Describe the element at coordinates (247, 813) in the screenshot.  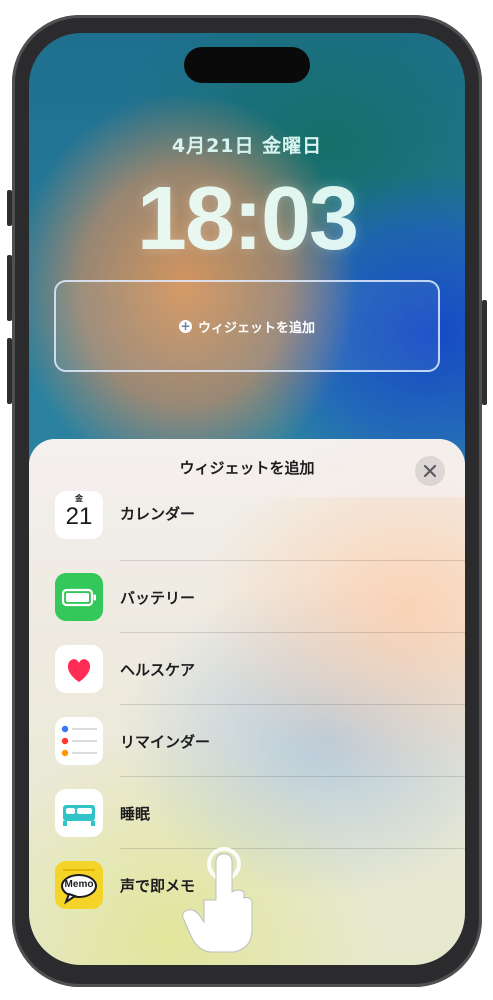
I see `widget-list-item-sleep: 睡眠` at that location.